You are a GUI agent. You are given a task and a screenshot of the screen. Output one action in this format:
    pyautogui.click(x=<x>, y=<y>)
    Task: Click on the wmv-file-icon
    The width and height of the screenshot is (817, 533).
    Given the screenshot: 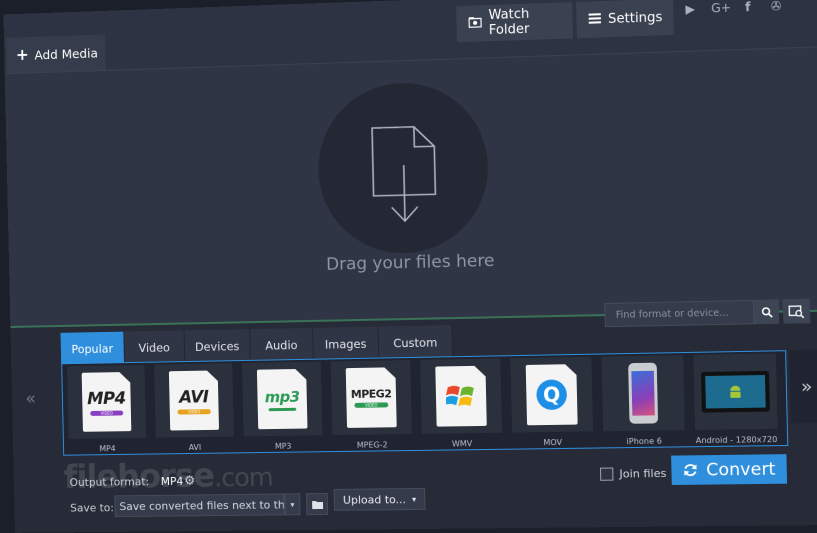 What is the action you would take?
    pyautogui.click(x=460, y=396)
    